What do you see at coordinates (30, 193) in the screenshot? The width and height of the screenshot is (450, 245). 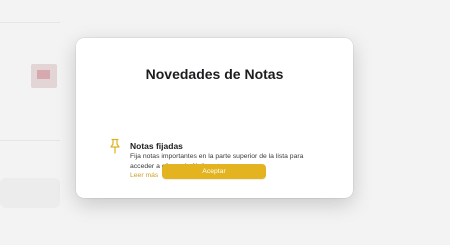 I see `background-selected-row` at bounding box center [30, 193].